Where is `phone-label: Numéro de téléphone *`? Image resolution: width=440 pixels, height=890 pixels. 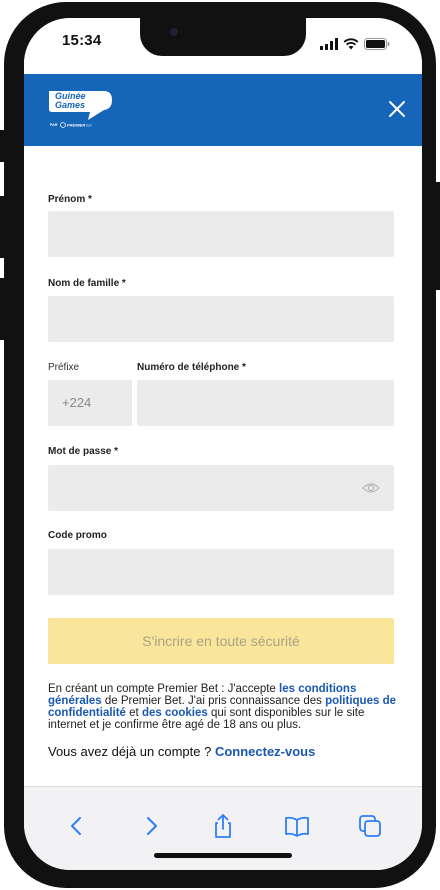 phone-label: Numéro de téléphone * is located at coordinates (191, 367).